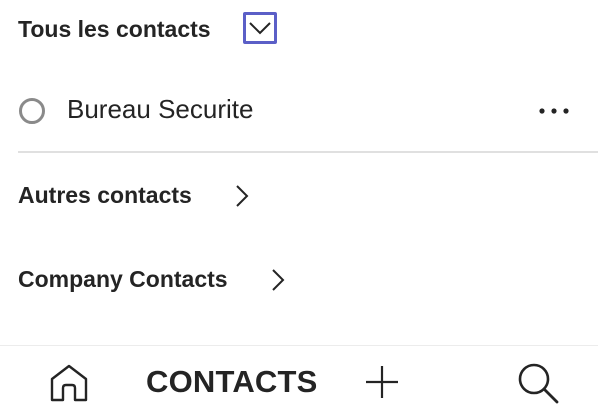  I want to click on contact-row: Bureau Securite, so click(299, 112).